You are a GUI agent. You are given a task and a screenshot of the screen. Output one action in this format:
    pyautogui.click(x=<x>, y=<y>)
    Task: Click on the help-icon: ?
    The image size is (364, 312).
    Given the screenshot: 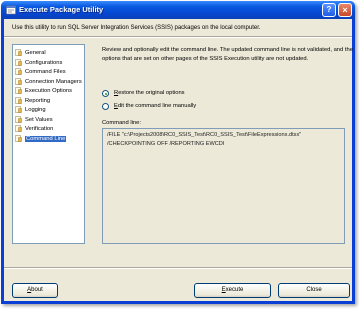 What is the action you would take?
    pyautogui.click(x=329, y=9)
    